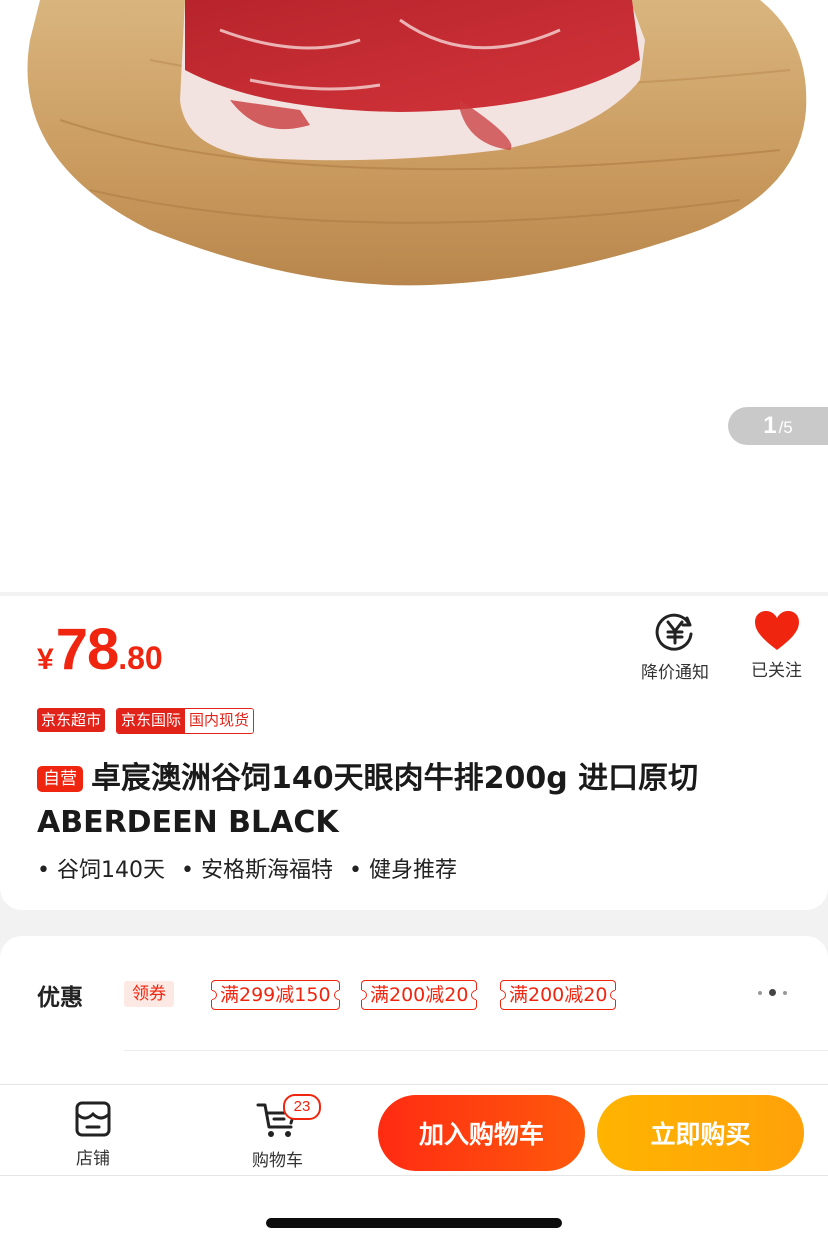 The width and height of the screenshot is (828, 1246). I want to click on bottom-separator, so click(414, 1175).